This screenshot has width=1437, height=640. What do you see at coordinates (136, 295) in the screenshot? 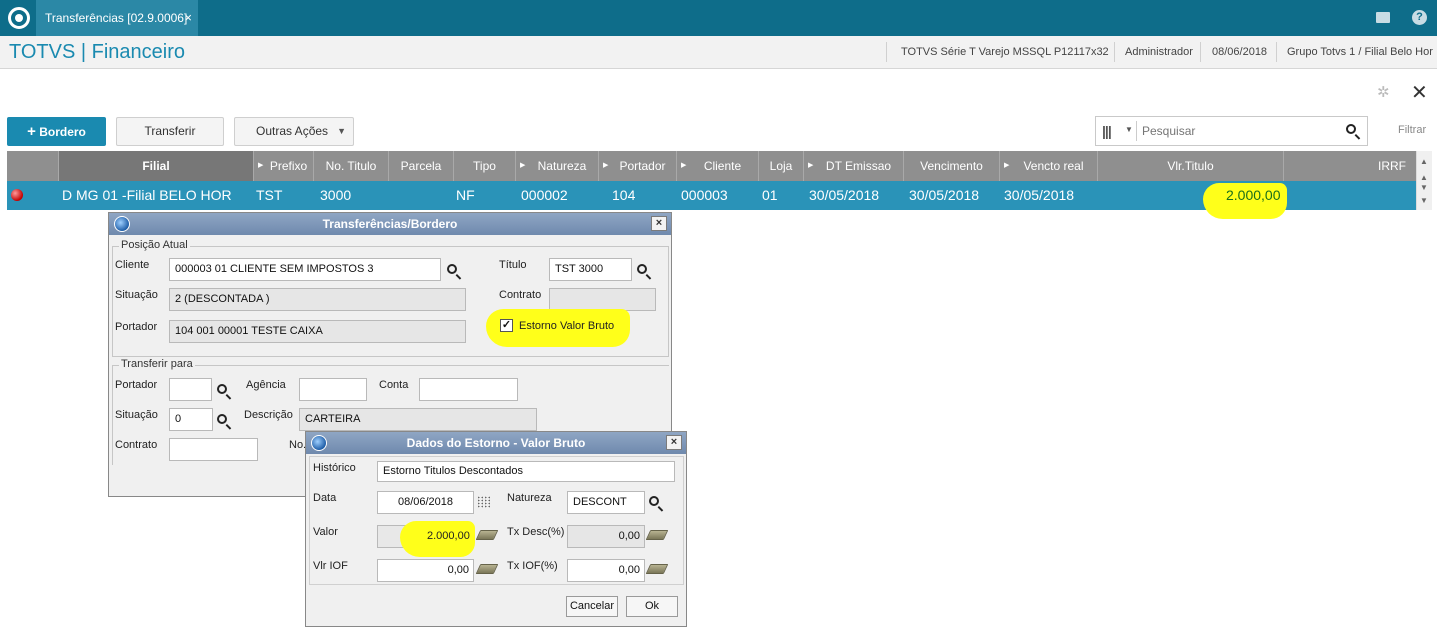
I see `situacao-label: Situação` at bounding box center [136, 295].